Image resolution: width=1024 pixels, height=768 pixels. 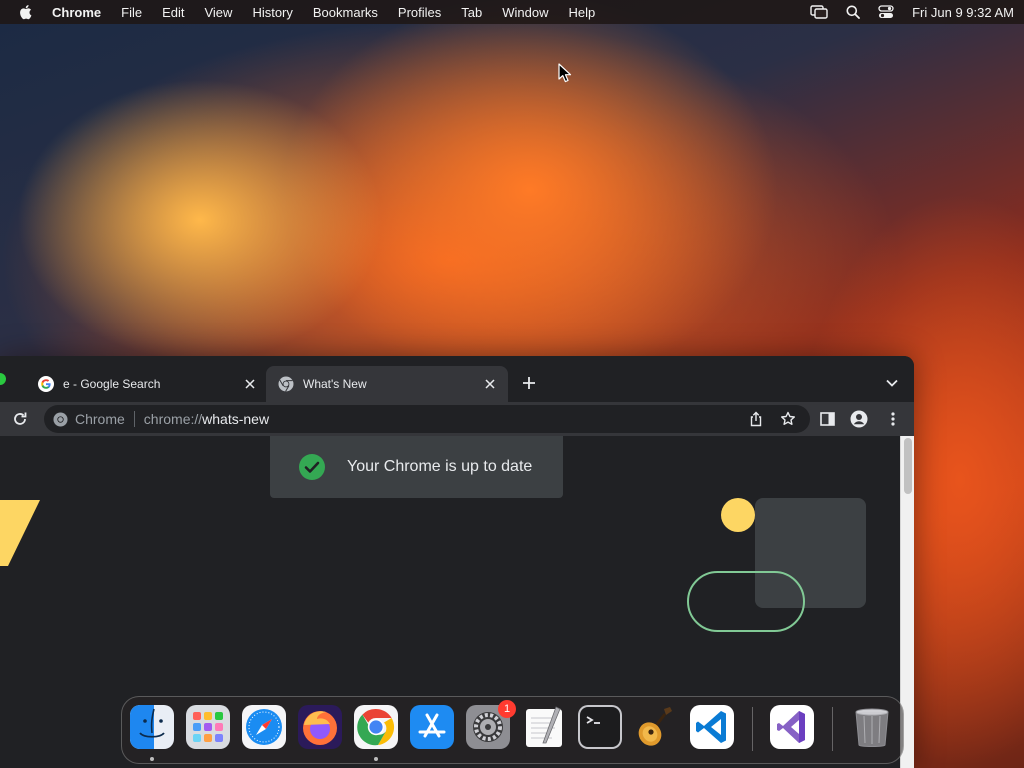 What do you see at coordinates (134, 419) in the screenshot?
I see `omnibox-divider` at bounding box center [134, 419].